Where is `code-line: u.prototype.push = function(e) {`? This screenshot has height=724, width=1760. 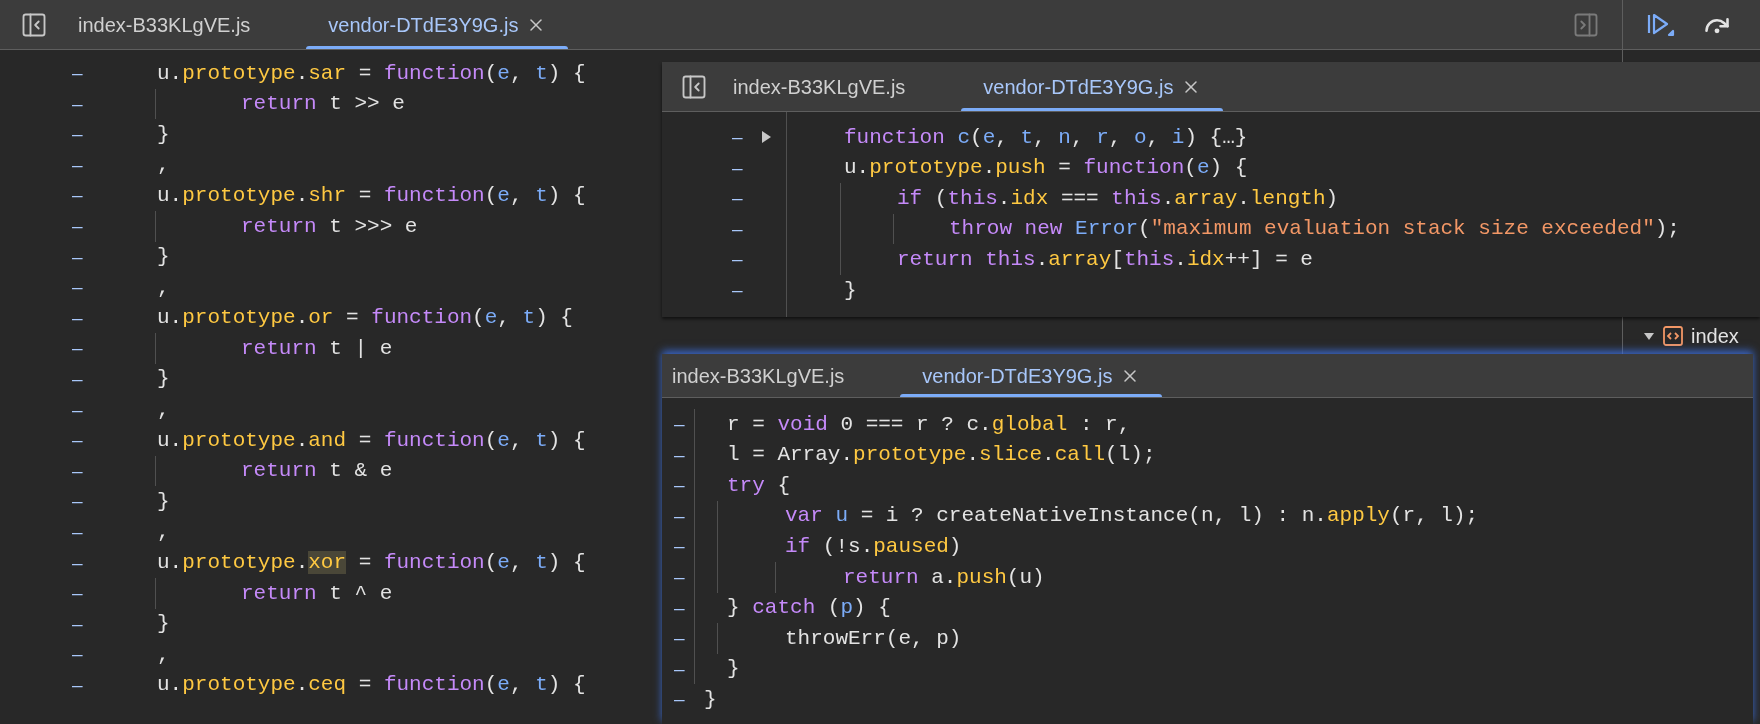
code-line: u.prototype.push = function(e) { is located at coordinates (1046, 168).